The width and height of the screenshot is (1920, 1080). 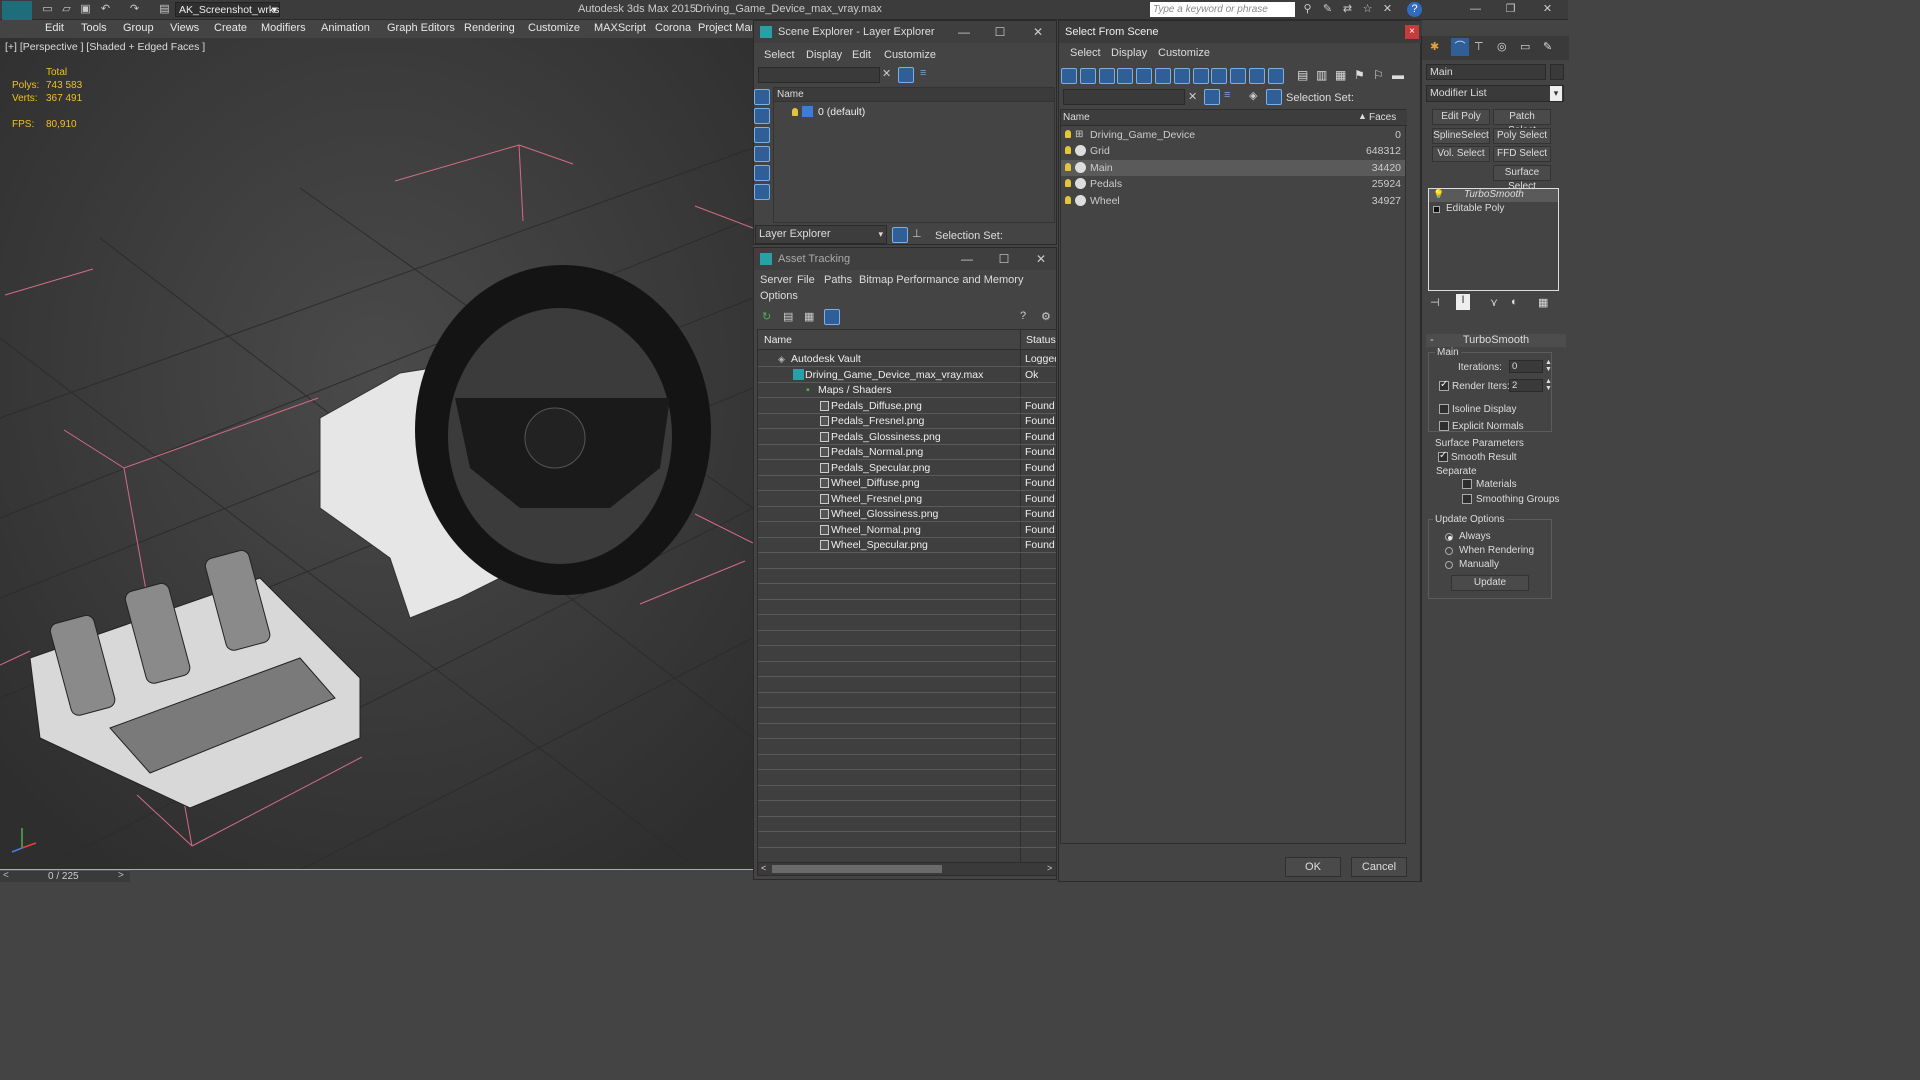 I want to click on smooth-result-checkbox, so click(x=1443, y=456).